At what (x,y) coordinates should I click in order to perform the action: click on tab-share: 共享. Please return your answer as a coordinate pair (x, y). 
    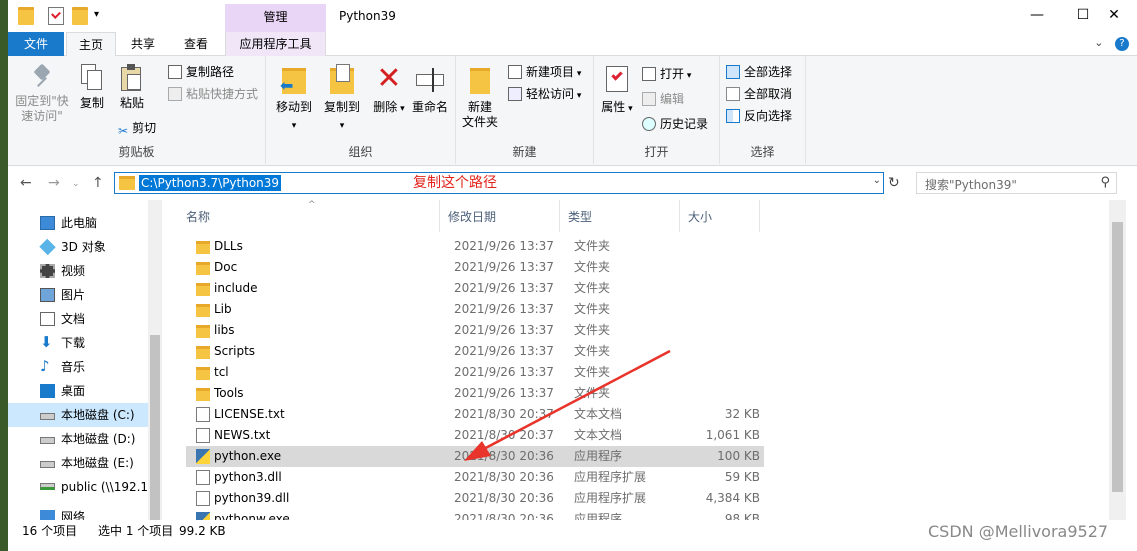
    Looking at the image, I should click on (143, 44).